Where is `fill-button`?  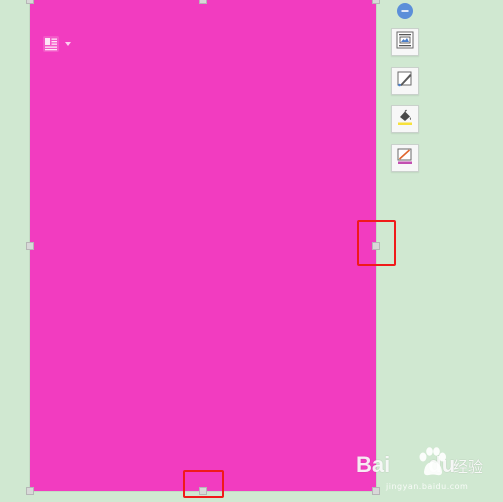
fill-button is located at coordinates (405, 119).